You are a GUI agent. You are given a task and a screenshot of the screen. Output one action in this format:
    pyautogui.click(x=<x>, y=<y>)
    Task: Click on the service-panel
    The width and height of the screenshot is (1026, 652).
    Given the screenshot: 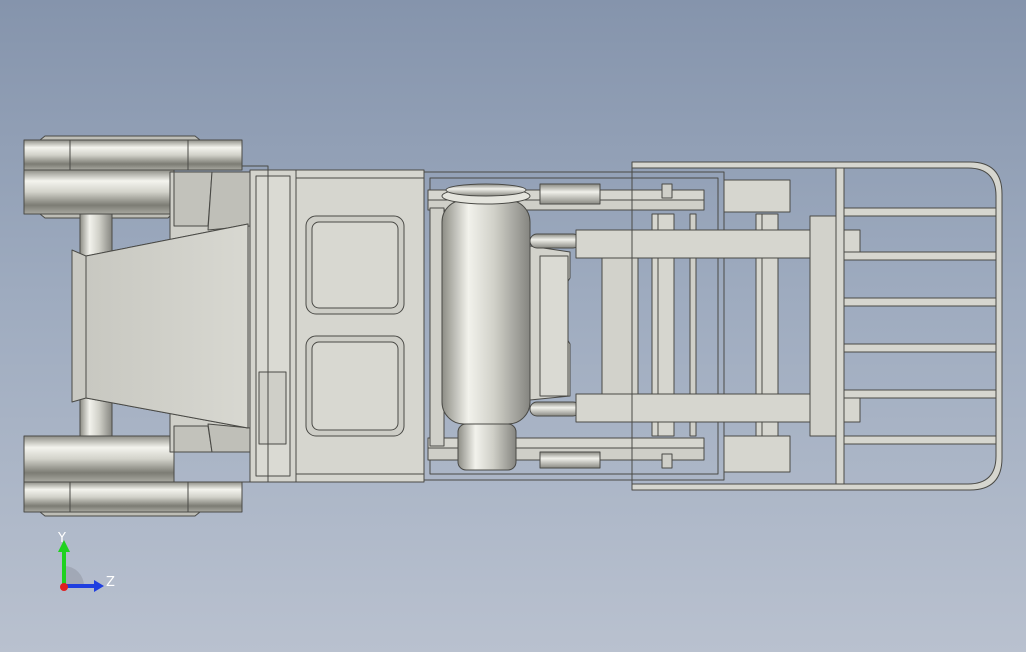 What is the action you would take?
    pyautogui.click(x=272, y=408)
    